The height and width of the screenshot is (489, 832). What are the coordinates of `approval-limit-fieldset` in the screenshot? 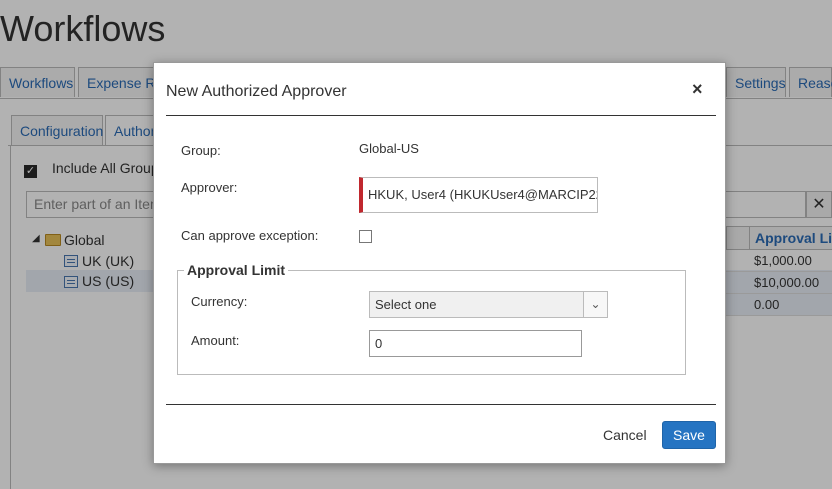 It's located at (431, 322).